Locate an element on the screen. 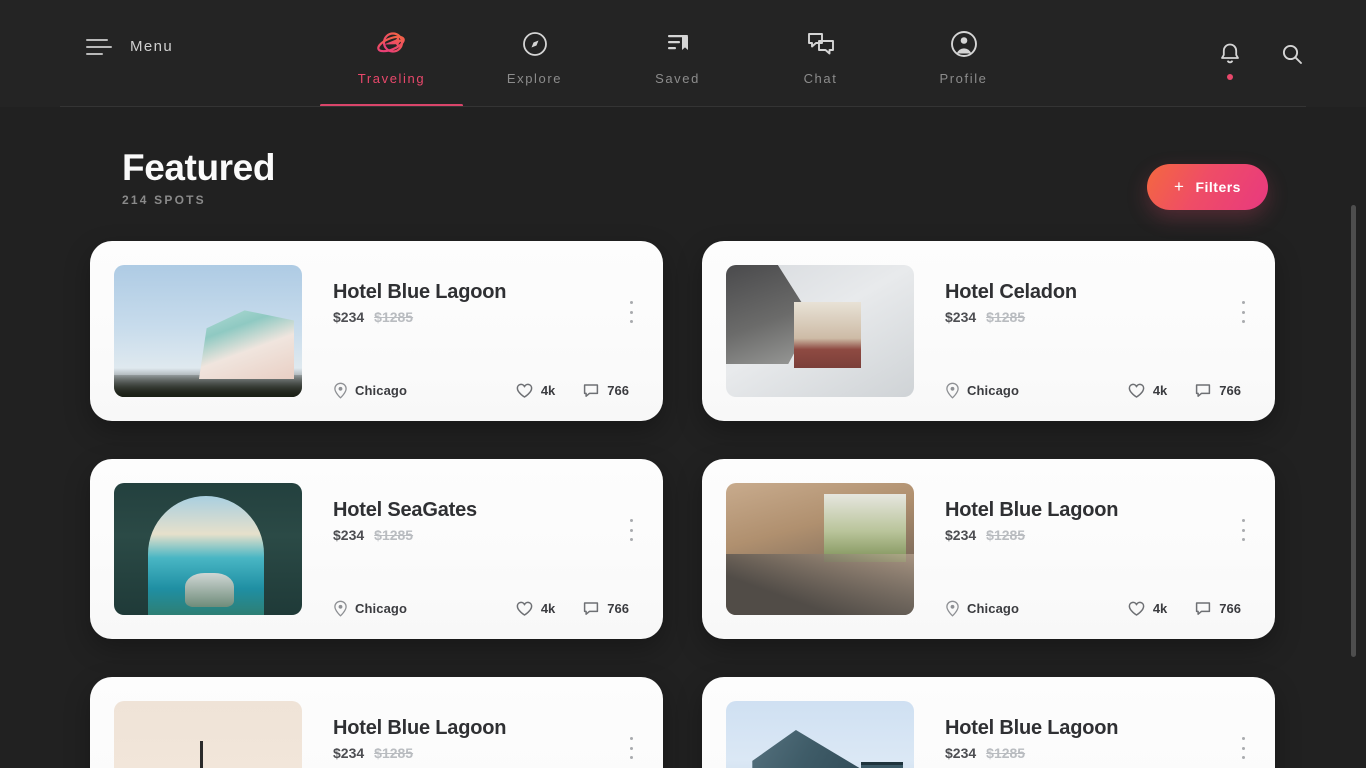 This screenshot has height=768, width=1366. plus-icon: + is located at coordinates (1179, 186).